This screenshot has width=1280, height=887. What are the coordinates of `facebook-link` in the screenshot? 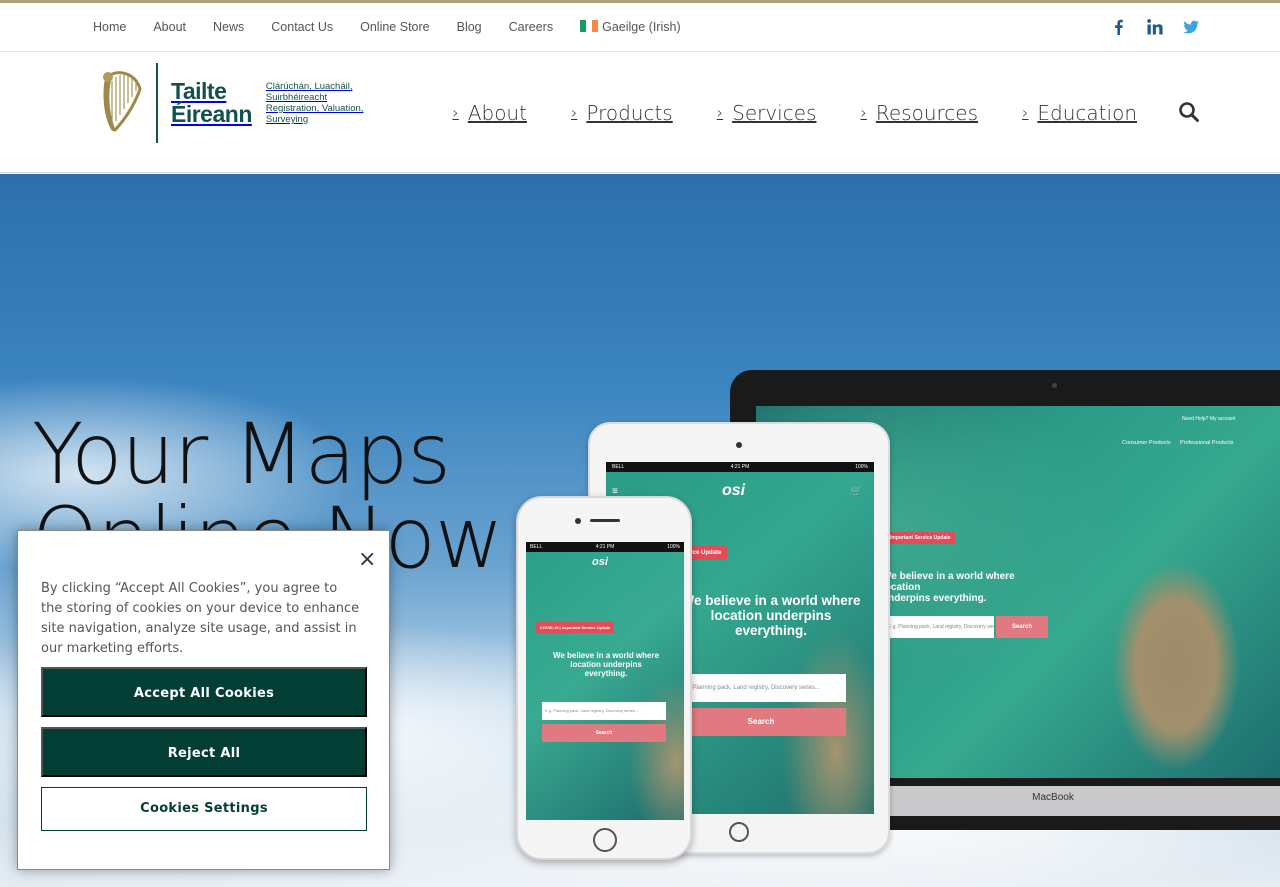 It's located at (1119, 27).